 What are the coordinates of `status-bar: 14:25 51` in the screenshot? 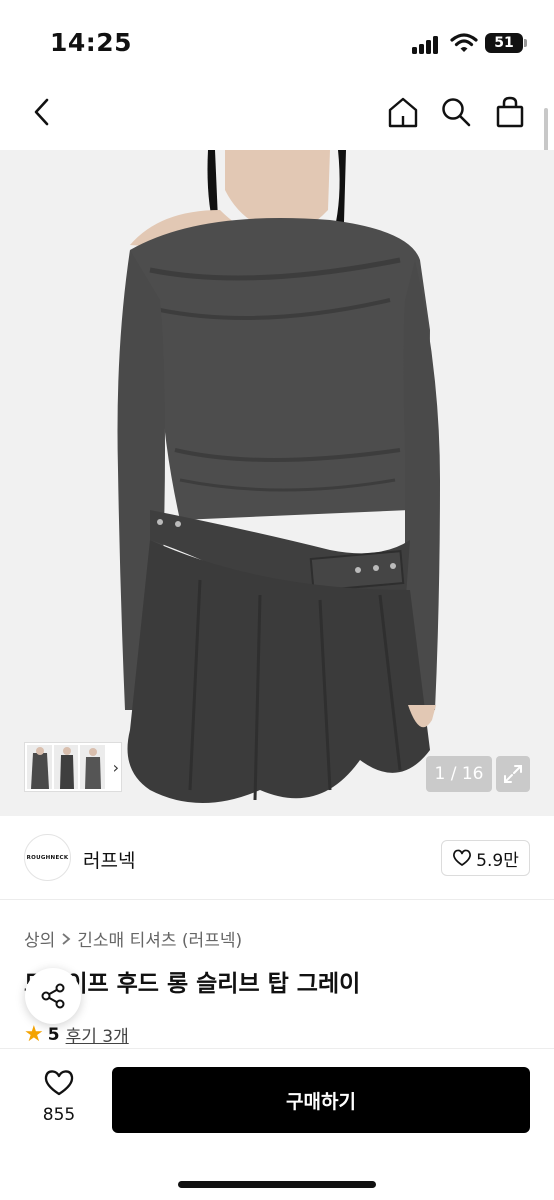 It's located at (277, 42).